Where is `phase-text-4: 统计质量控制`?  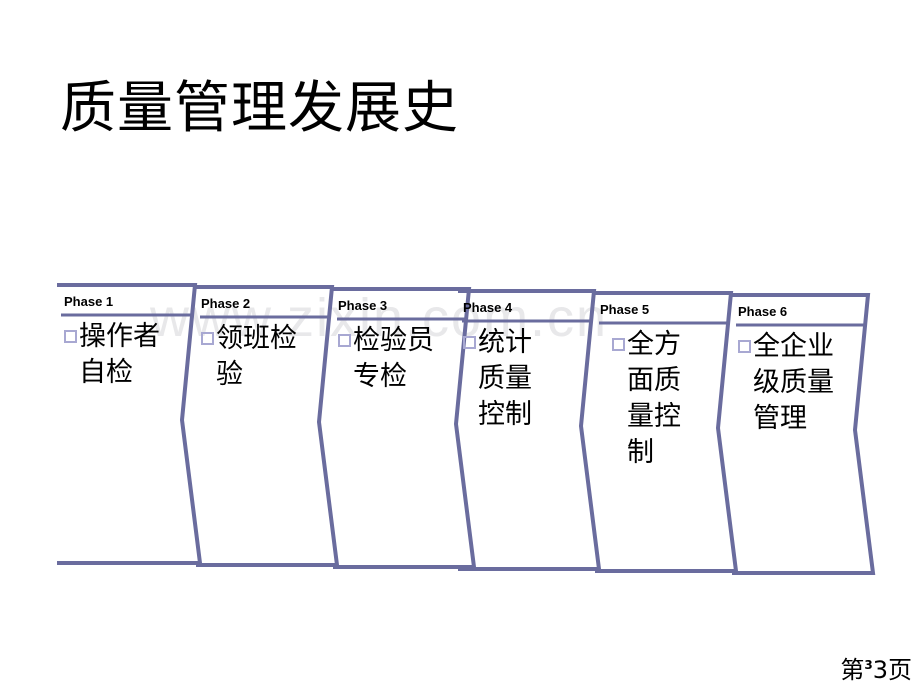 phase-text-4: 统计质量控制 is located at coordinates (505, 378).